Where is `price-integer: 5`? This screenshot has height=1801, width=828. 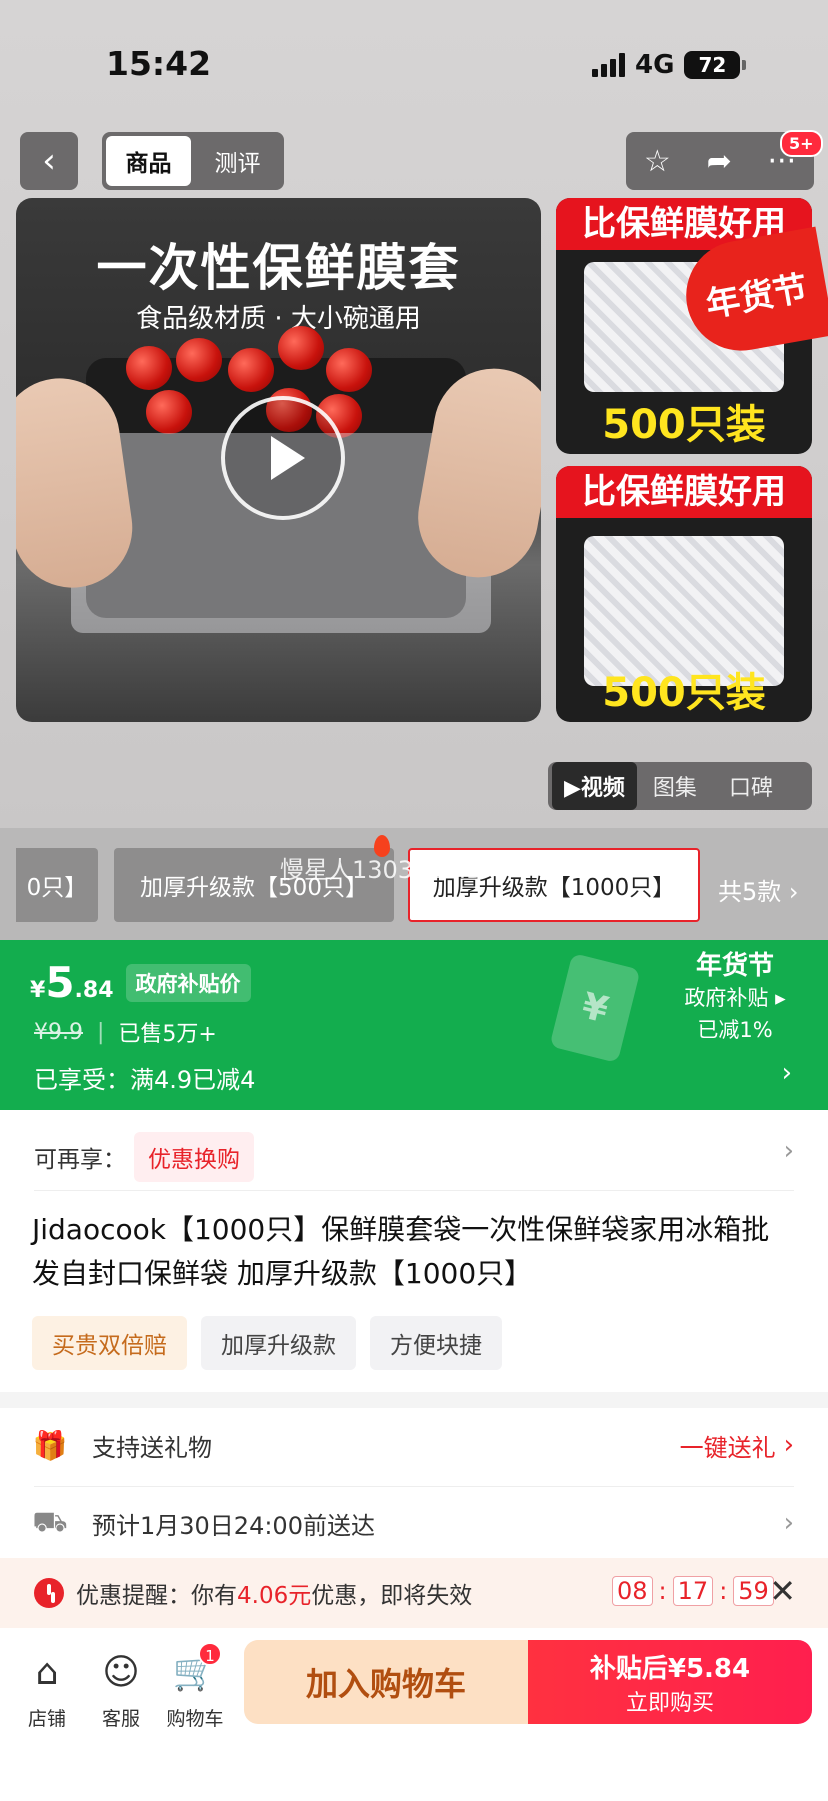
price-integer: 5 is located at coordinates (60, 982).